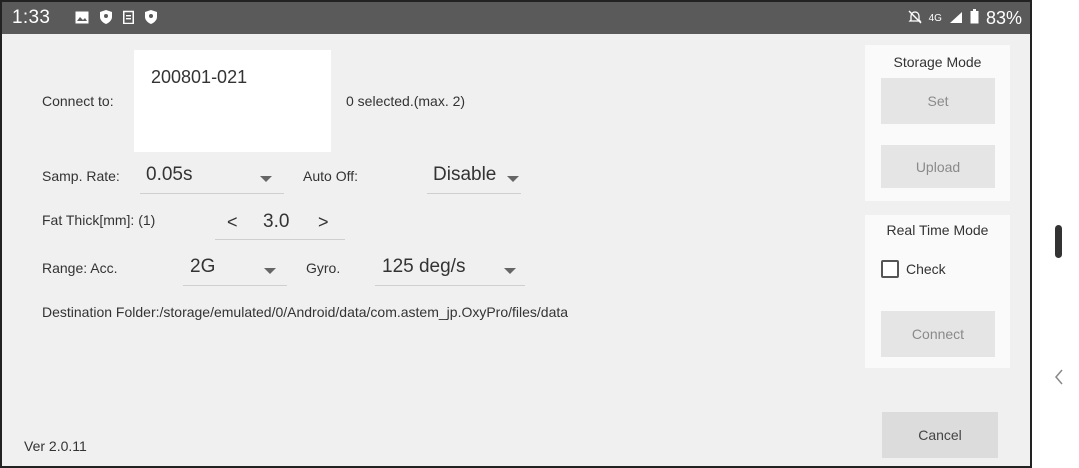 Image resolution: width=1079 pixels, height=468 pixels. What do you see at coordinates (235, 285) in the screenshot?
I see `acc-range-underline` at bounding box center [235, 285].